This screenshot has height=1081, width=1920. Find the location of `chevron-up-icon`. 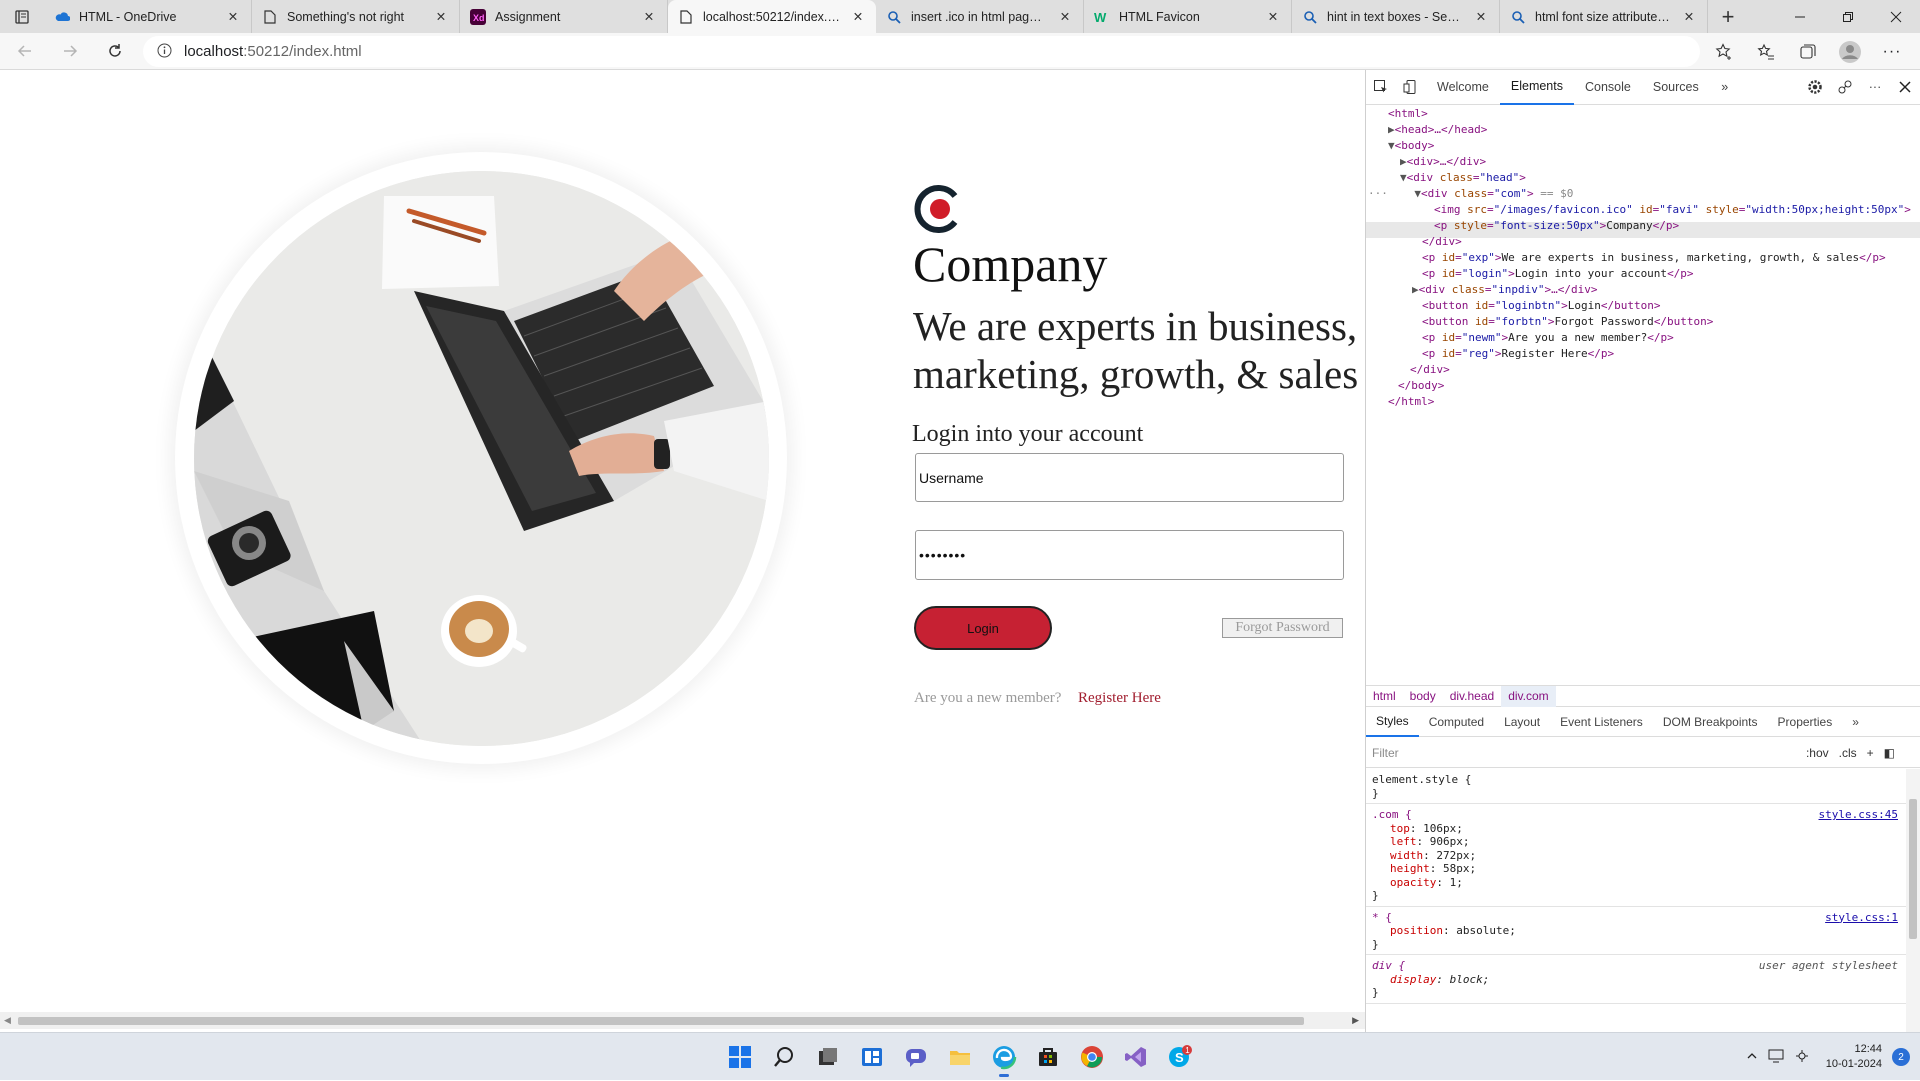

chevron-up-icon is located at coordinates (1752, 1057).